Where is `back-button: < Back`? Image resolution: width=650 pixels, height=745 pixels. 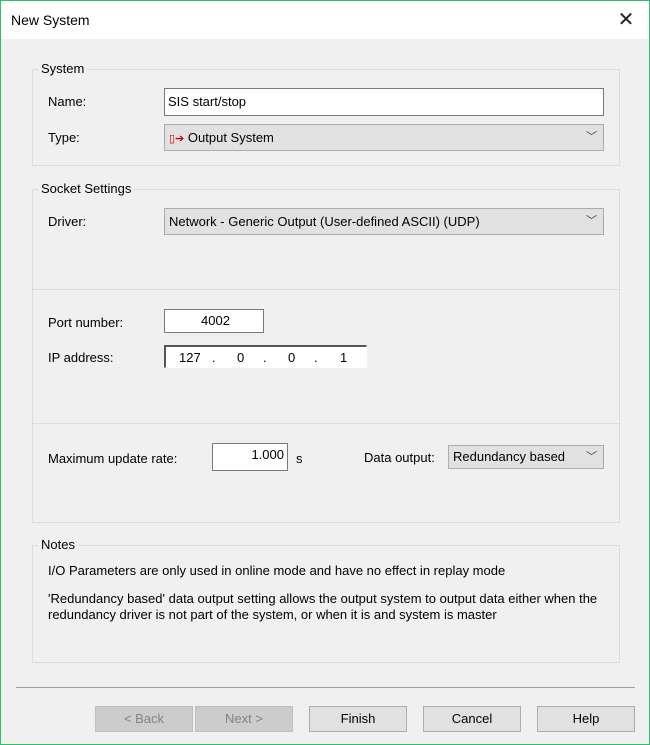 back-button: < Back is located at coordinates (144, 719).